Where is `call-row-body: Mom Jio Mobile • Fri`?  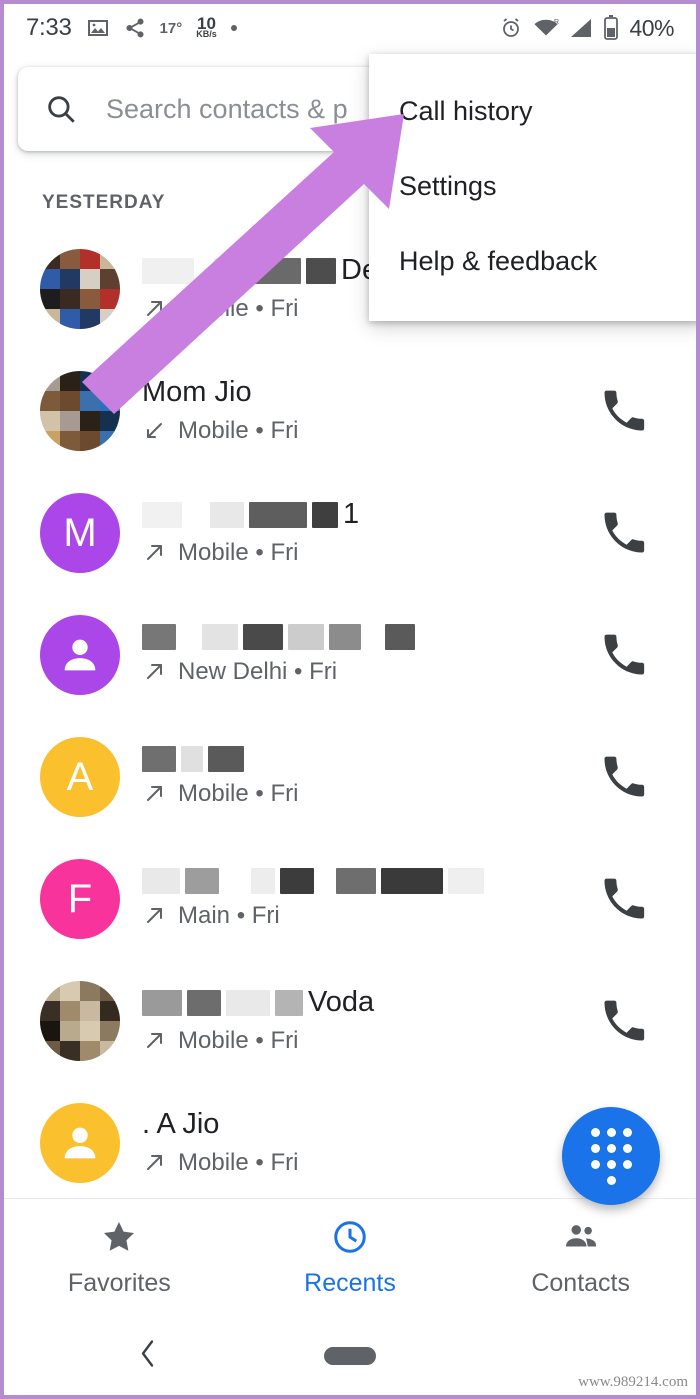 call-row-body: Mom Jio Mobile • Fri is located at coordinates (370, 410).